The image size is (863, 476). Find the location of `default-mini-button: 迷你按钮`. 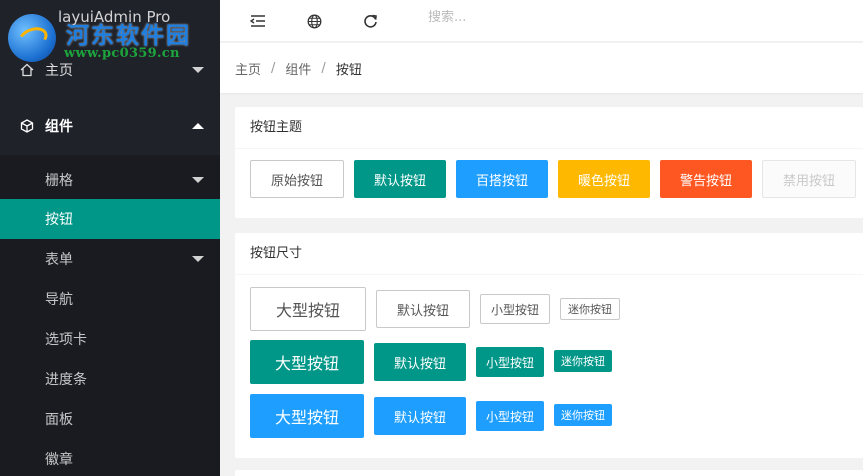

default-mini-button: 迷你按钮 is located at coordinates (583, 361).